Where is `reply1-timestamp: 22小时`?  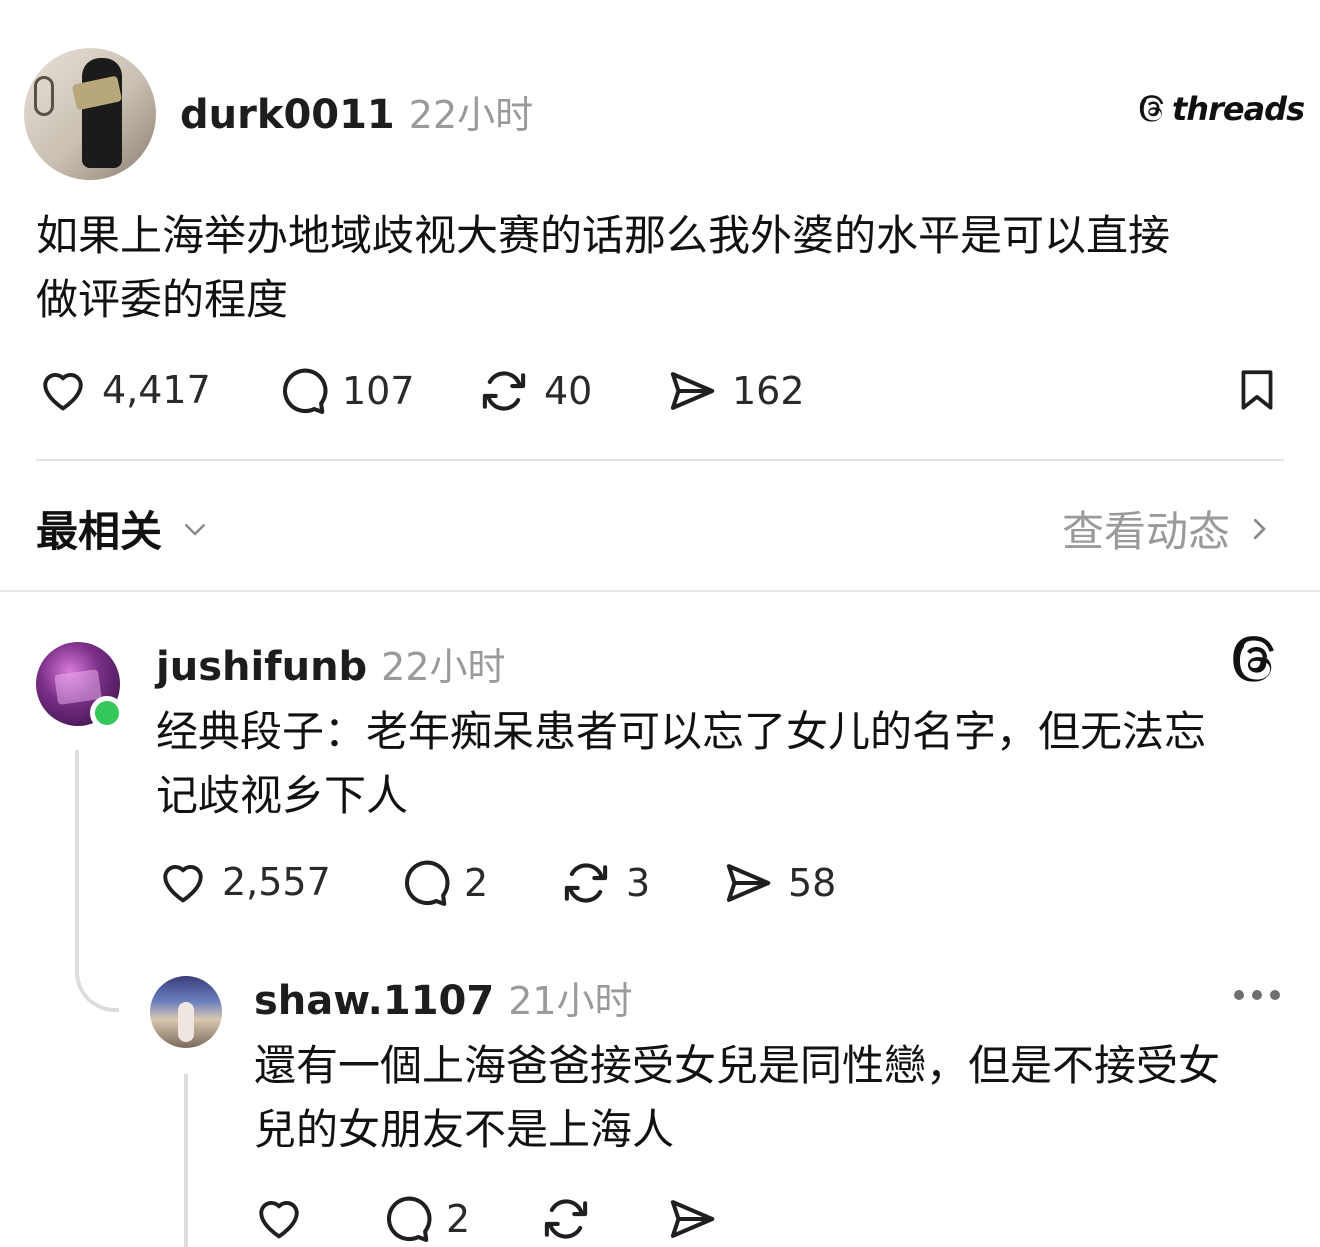
reply1-timestamp: 22小时 is located at coordinates (443, 667).